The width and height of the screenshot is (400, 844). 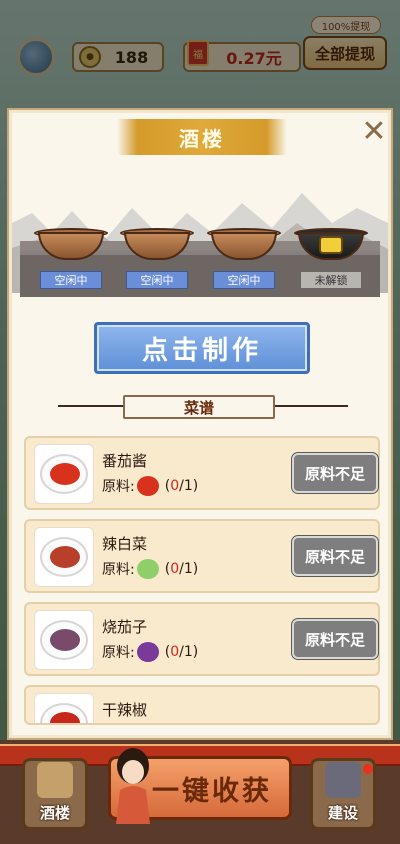 I want to click on notification-dot, so click(x=368, y=769).